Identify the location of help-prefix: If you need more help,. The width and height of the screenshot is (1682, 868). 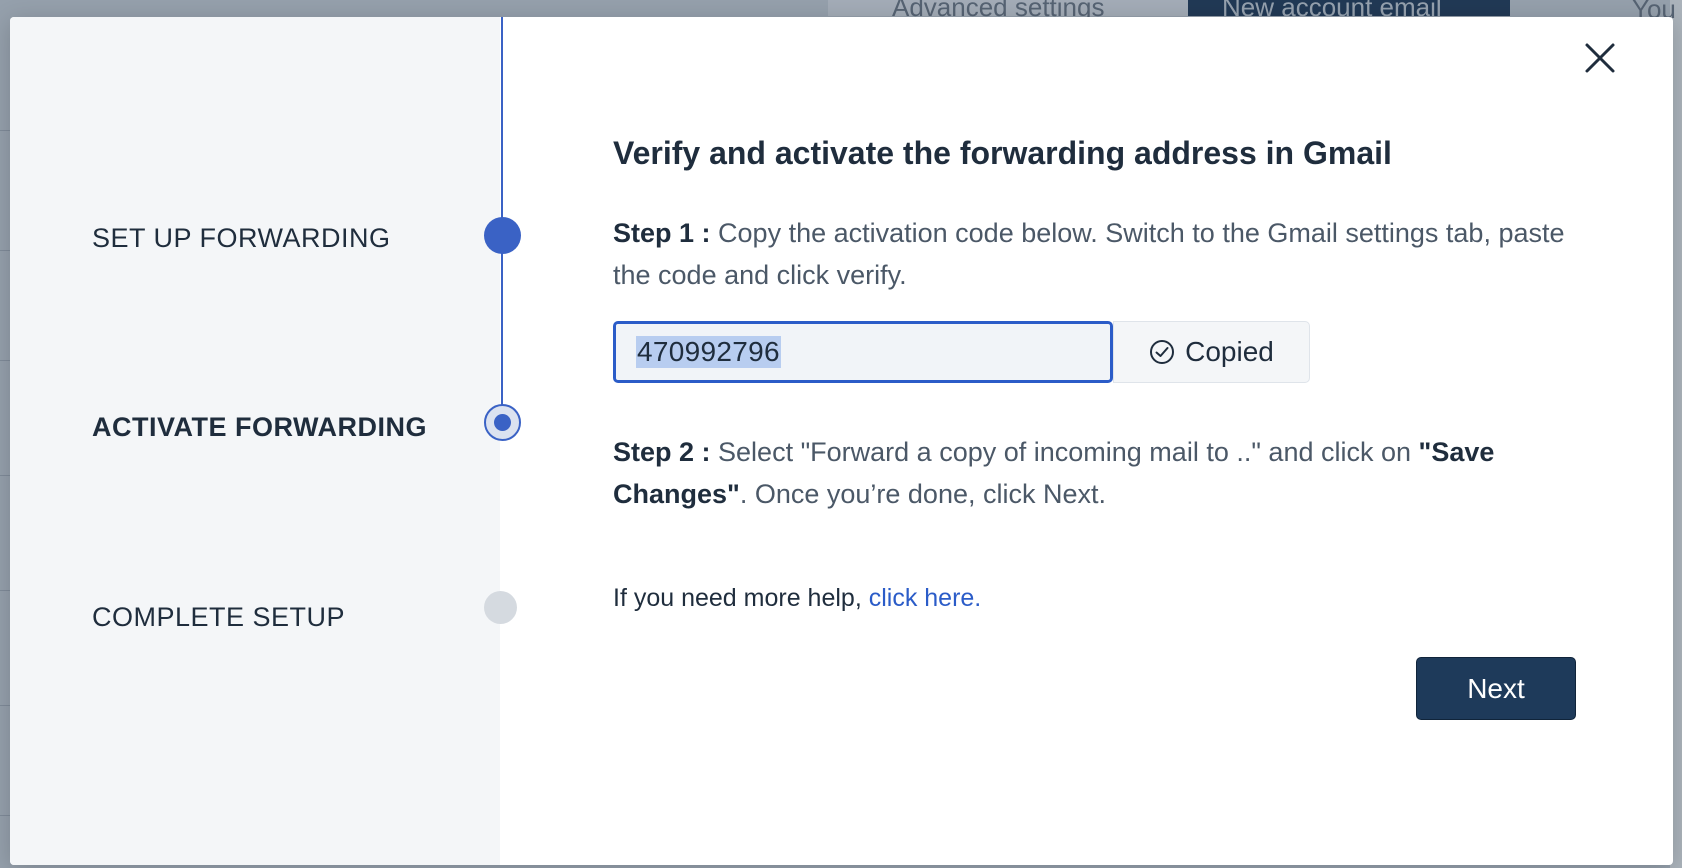
(741, 598).